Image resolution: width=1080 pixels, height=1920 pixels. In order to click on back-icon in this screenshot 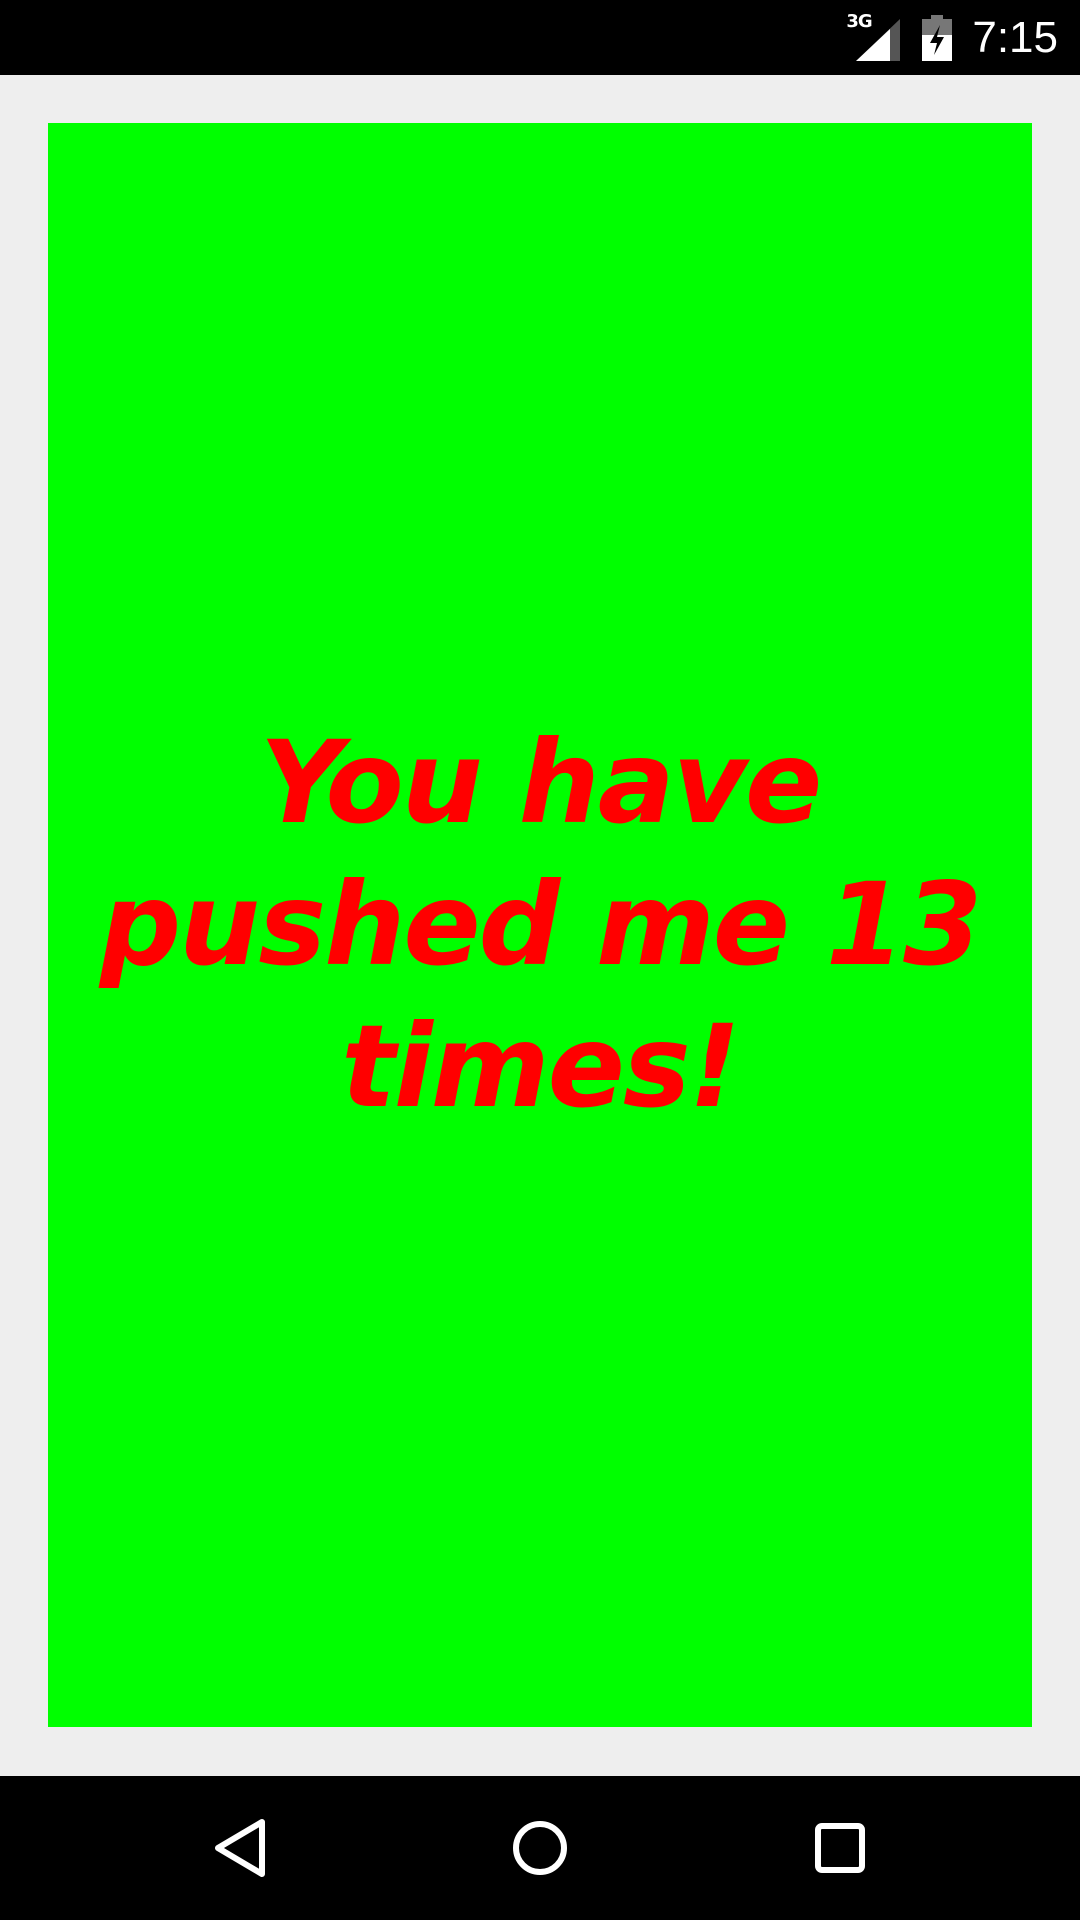, I will do `click(240, 1848)`.